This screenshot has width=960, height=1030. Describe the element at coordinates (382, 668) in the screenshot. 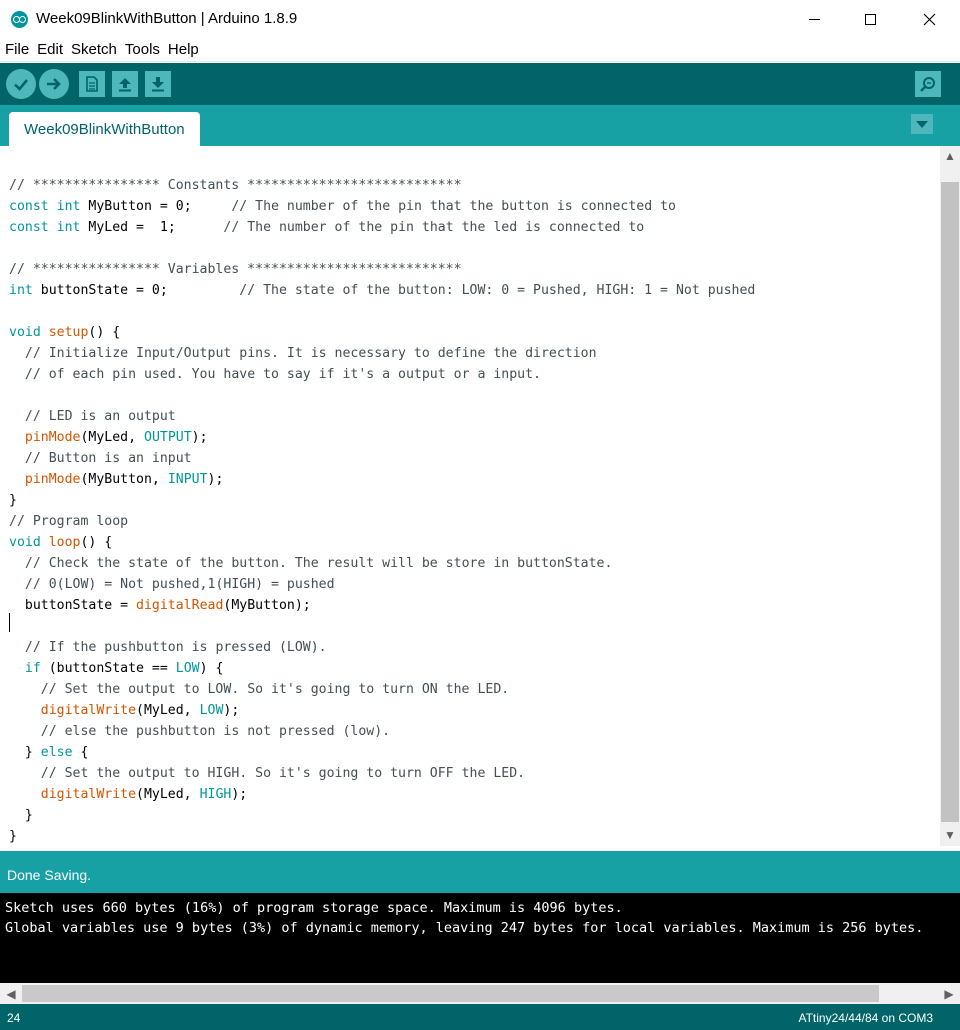

I see `code-line: if (buttonState == LOW) {` at that location.